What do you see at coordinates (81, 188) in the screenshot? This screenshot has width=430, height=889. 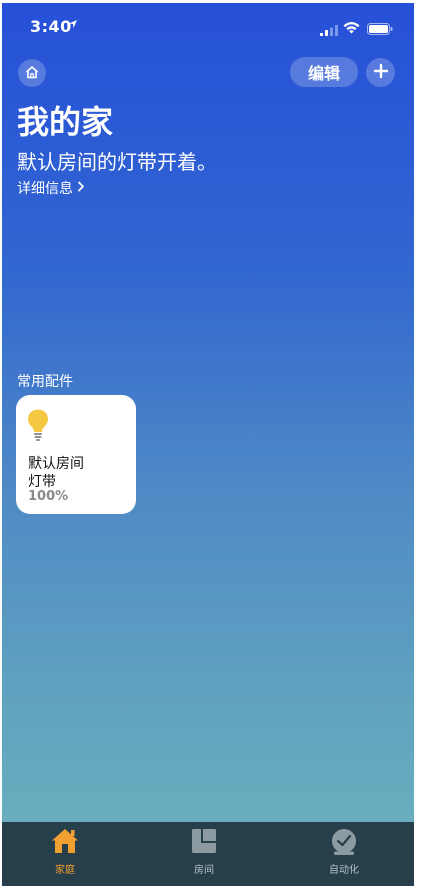 I see `chevron-right-icon` at bounding box center [81, 188].